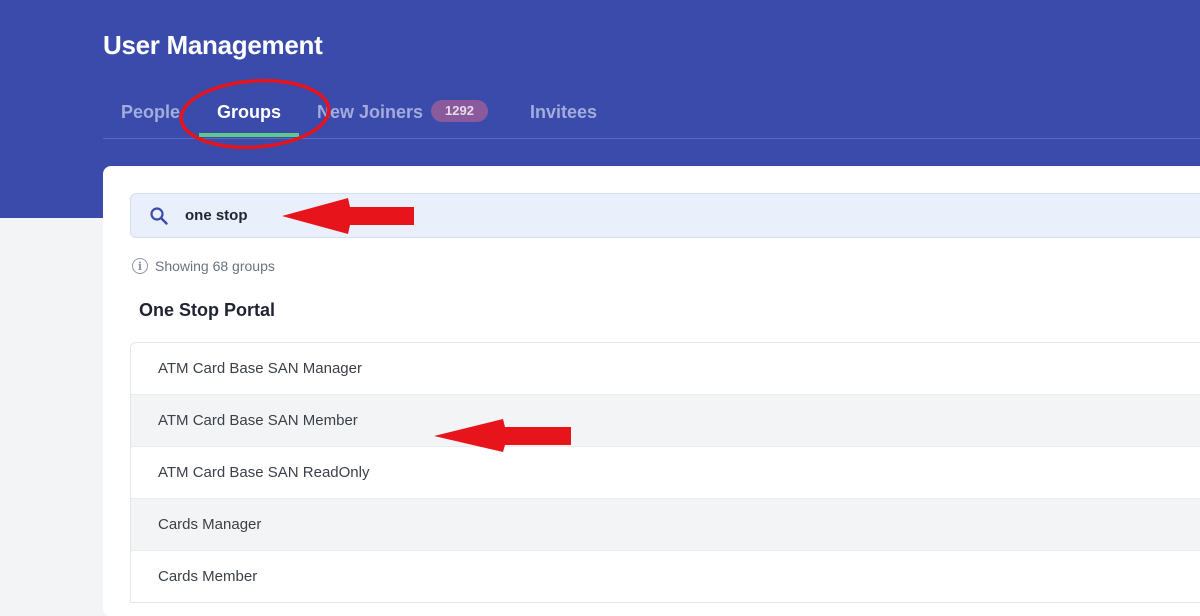  I want to click on search-input, so click(485, 215).